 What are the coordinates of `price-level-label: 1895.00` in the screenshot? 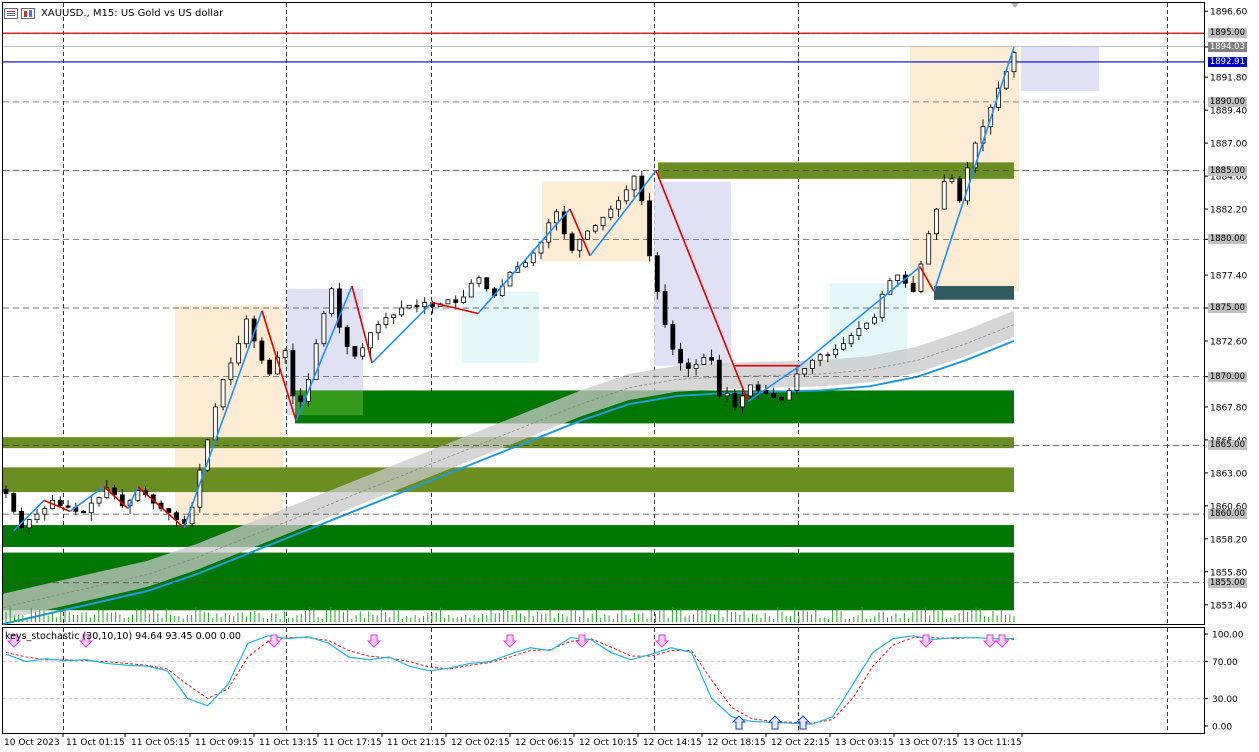 It's located at (1227, 33).